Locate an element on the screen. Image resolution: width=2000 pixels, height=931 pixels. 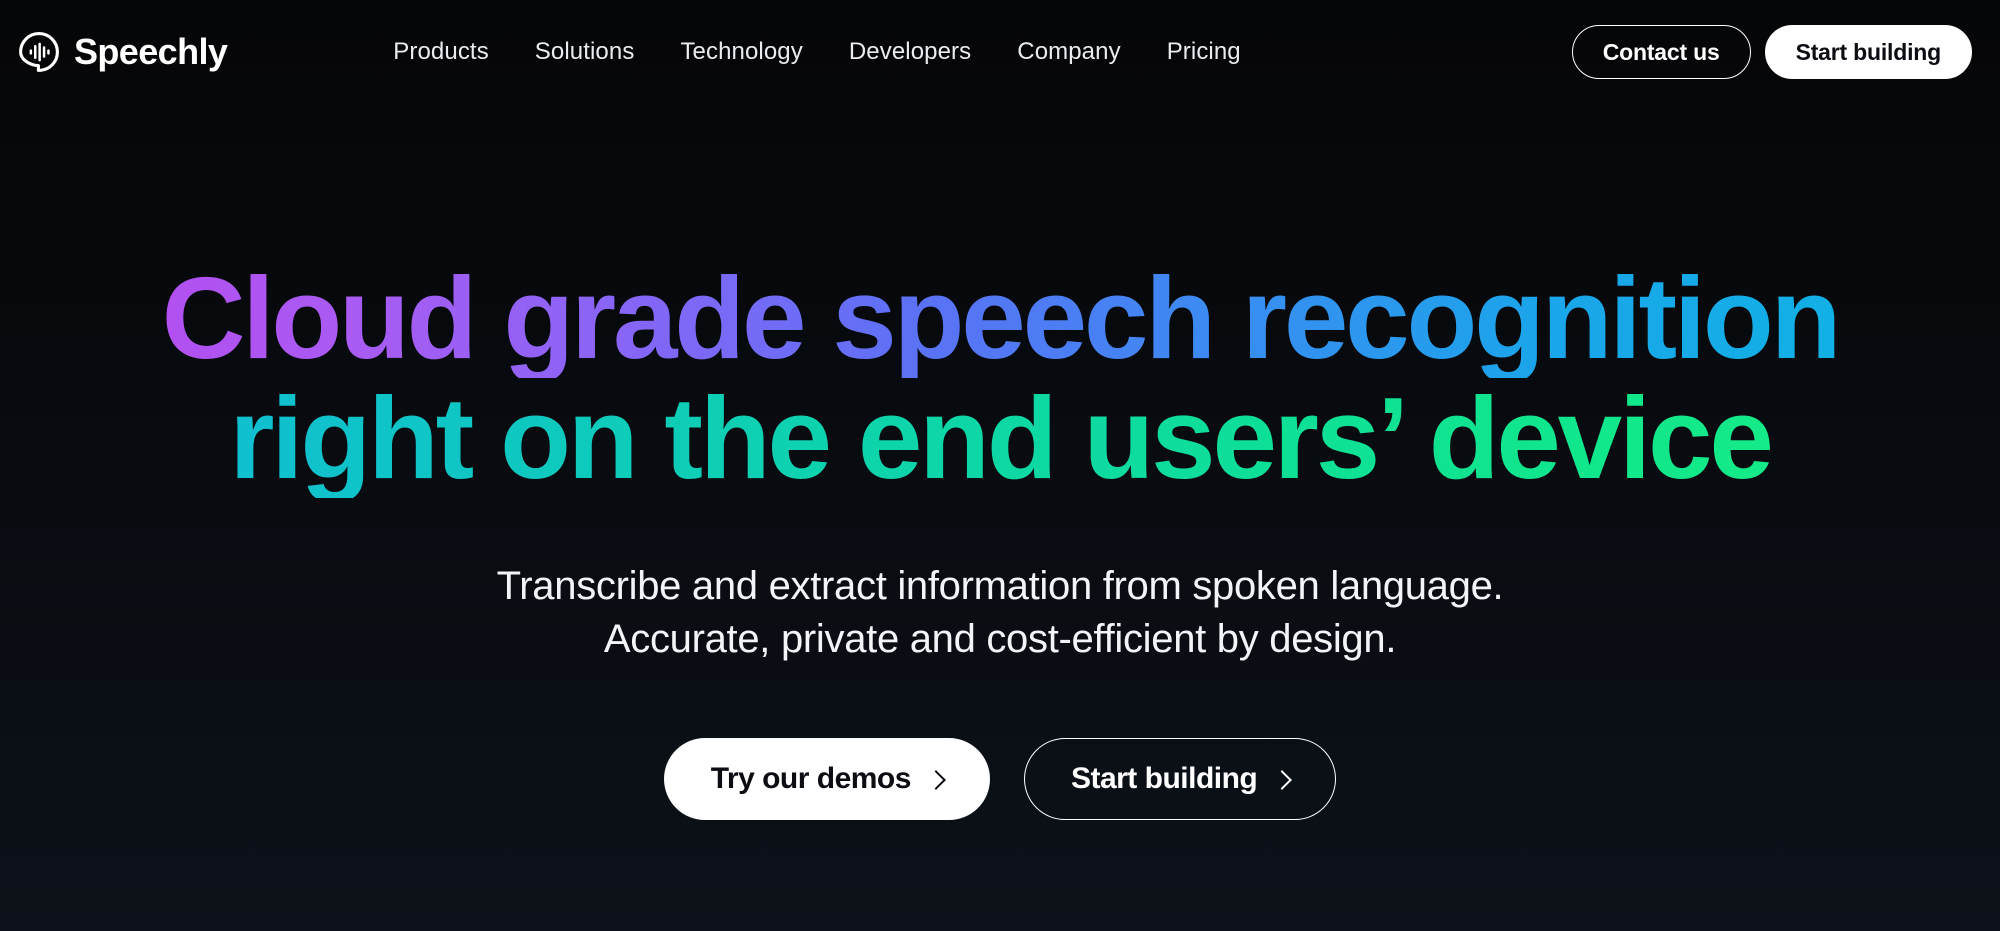
speech-bubble-waveform-icon is located at coordinates (39, 52).